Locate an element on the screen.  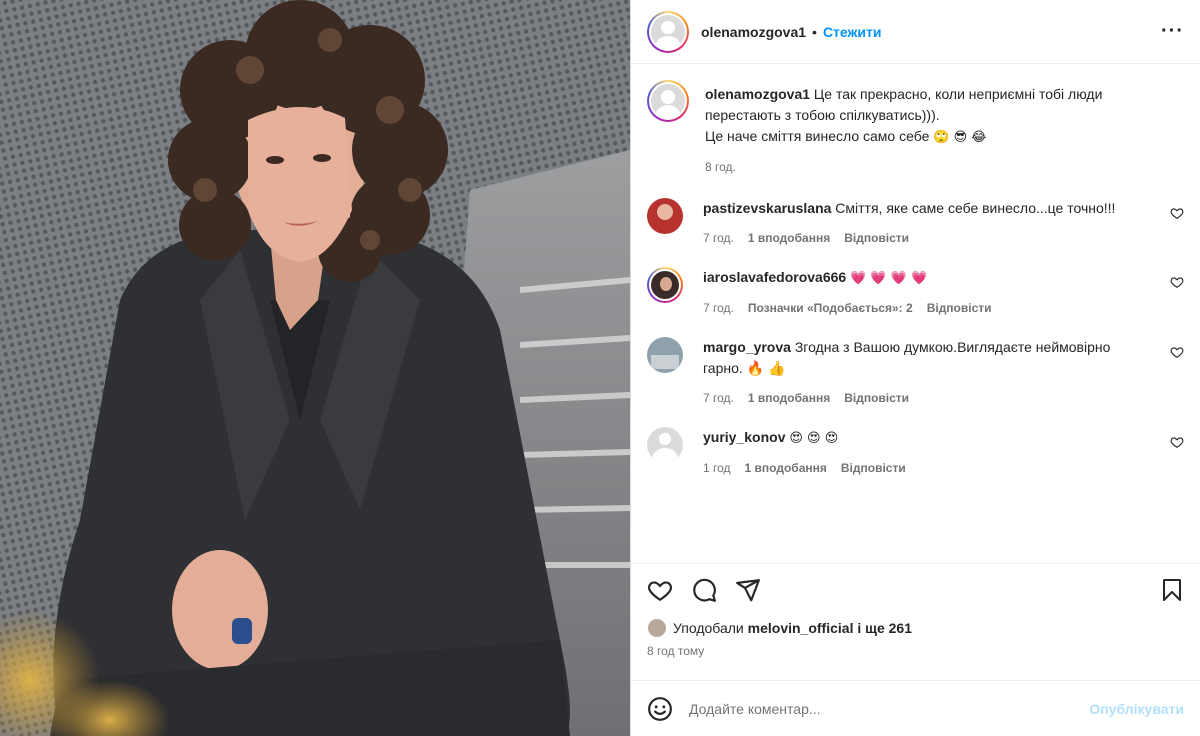
comment-text: 😍 😍 😍 is located at coordinates (814, 438).